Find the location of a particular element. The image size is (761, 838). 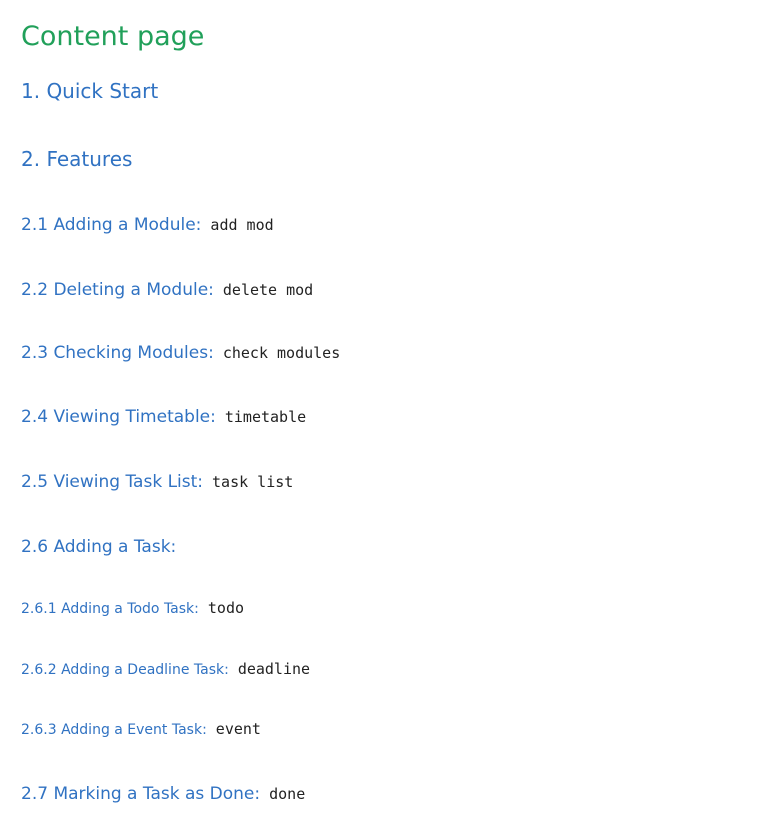

toc-item-adding-todo-task: 2.6.1 Adding a Todo Task: todo is located at coordinates (132, 608).